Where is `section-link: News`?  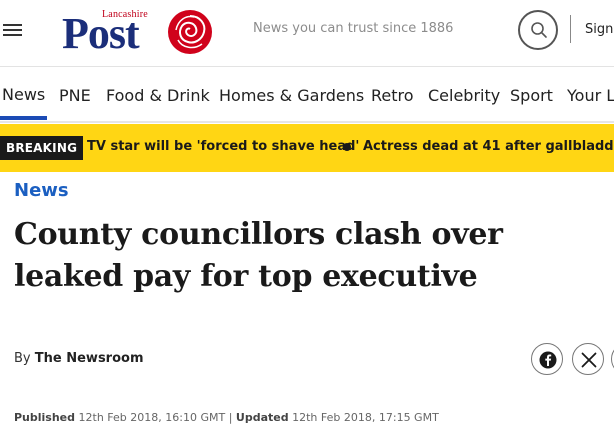
section-link: News is located at coordinates (41, 190).